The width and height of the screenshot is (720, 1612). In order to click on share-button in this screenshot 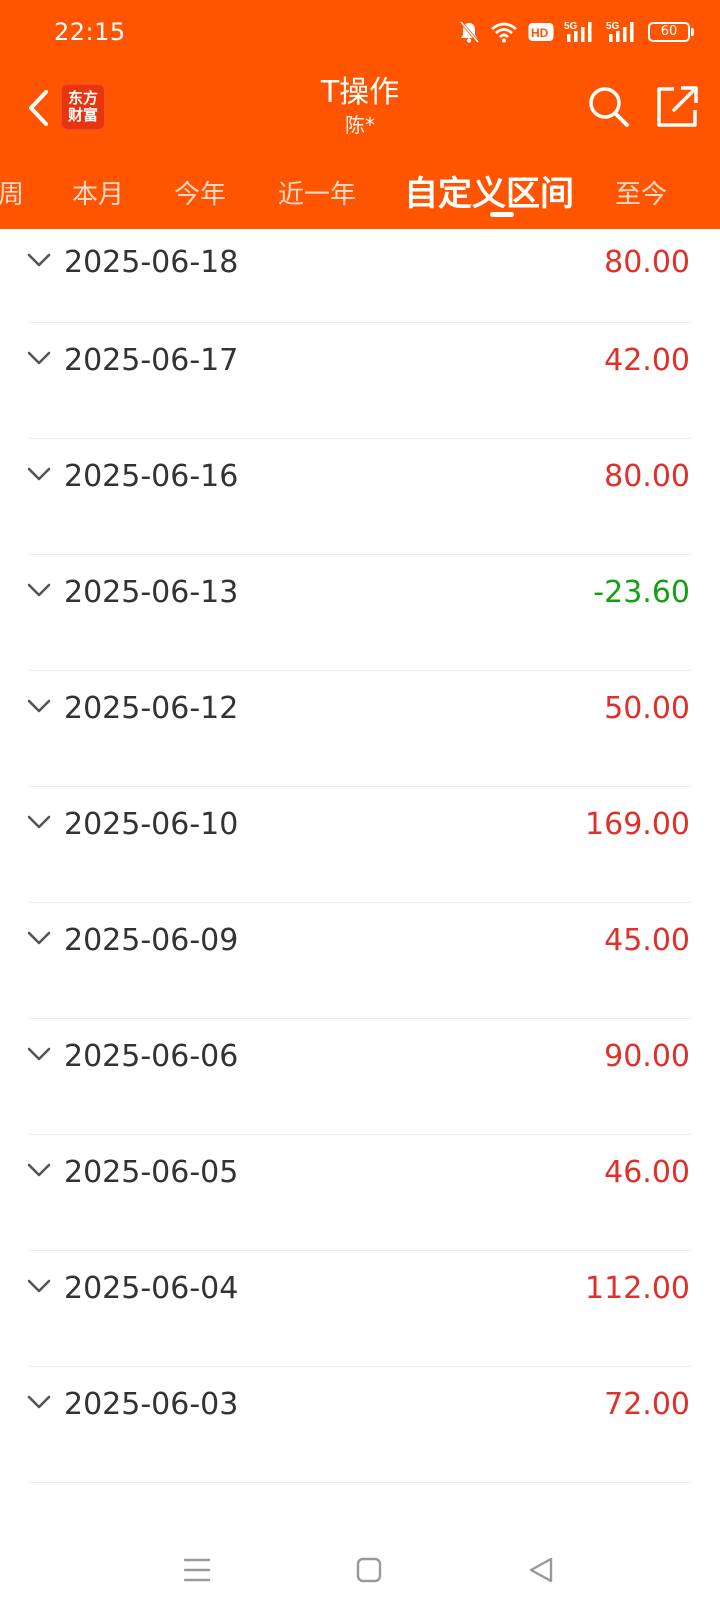, I will do `click(677, 107)`.